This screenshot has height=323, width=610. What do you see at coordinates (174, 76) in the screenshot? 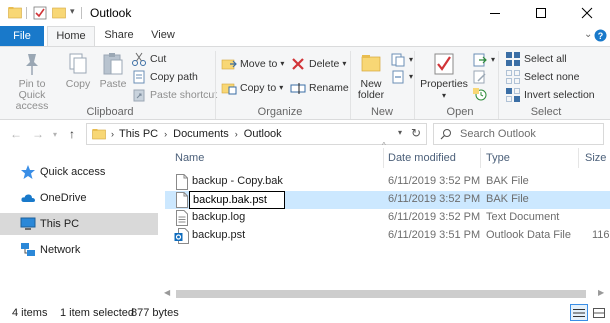
I see `copy-path-label: Copy path` at bounding box center [174, 76].